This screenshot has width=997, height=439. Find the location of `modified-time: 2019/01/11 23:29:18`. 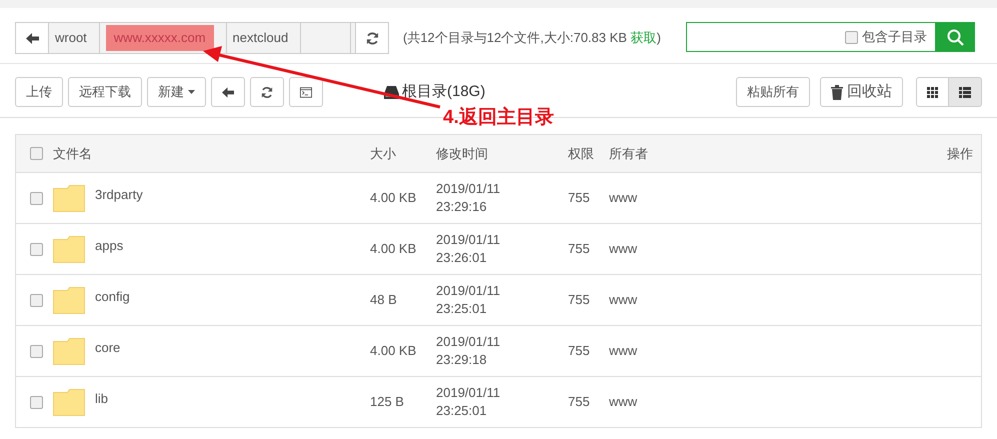

modified-time: 2019/01/11 23:29:18 is located at coordinates (469, 351).